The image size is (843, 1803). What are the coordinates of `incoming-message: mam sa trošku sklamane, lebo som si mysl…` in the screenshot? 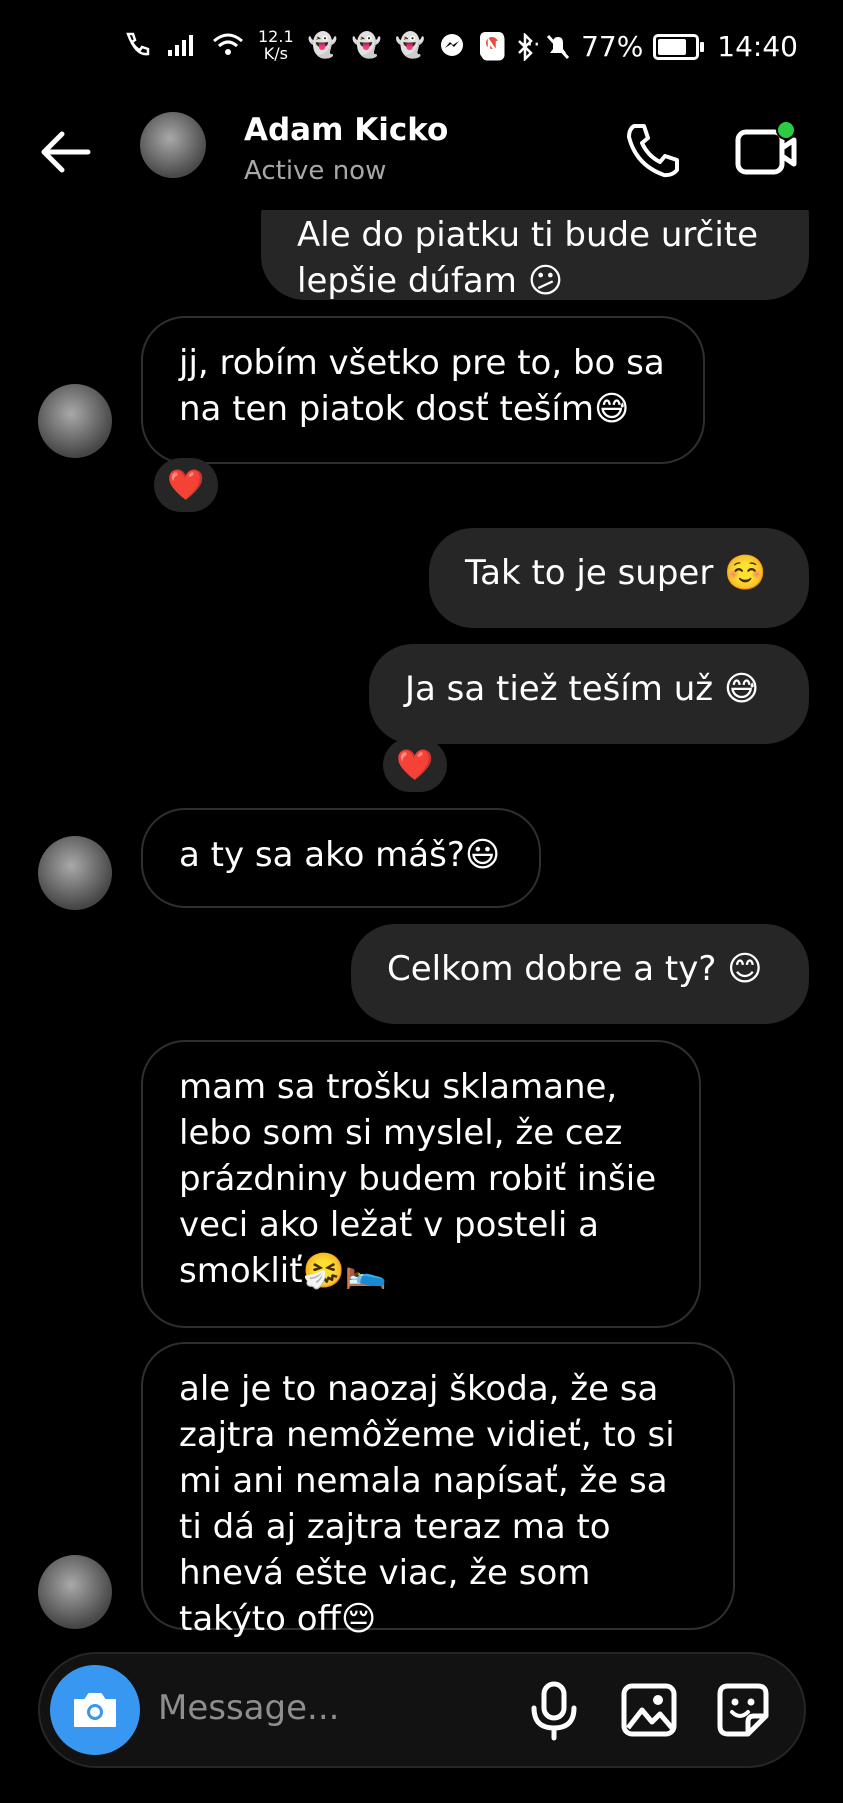 It's located at (421, 1184).